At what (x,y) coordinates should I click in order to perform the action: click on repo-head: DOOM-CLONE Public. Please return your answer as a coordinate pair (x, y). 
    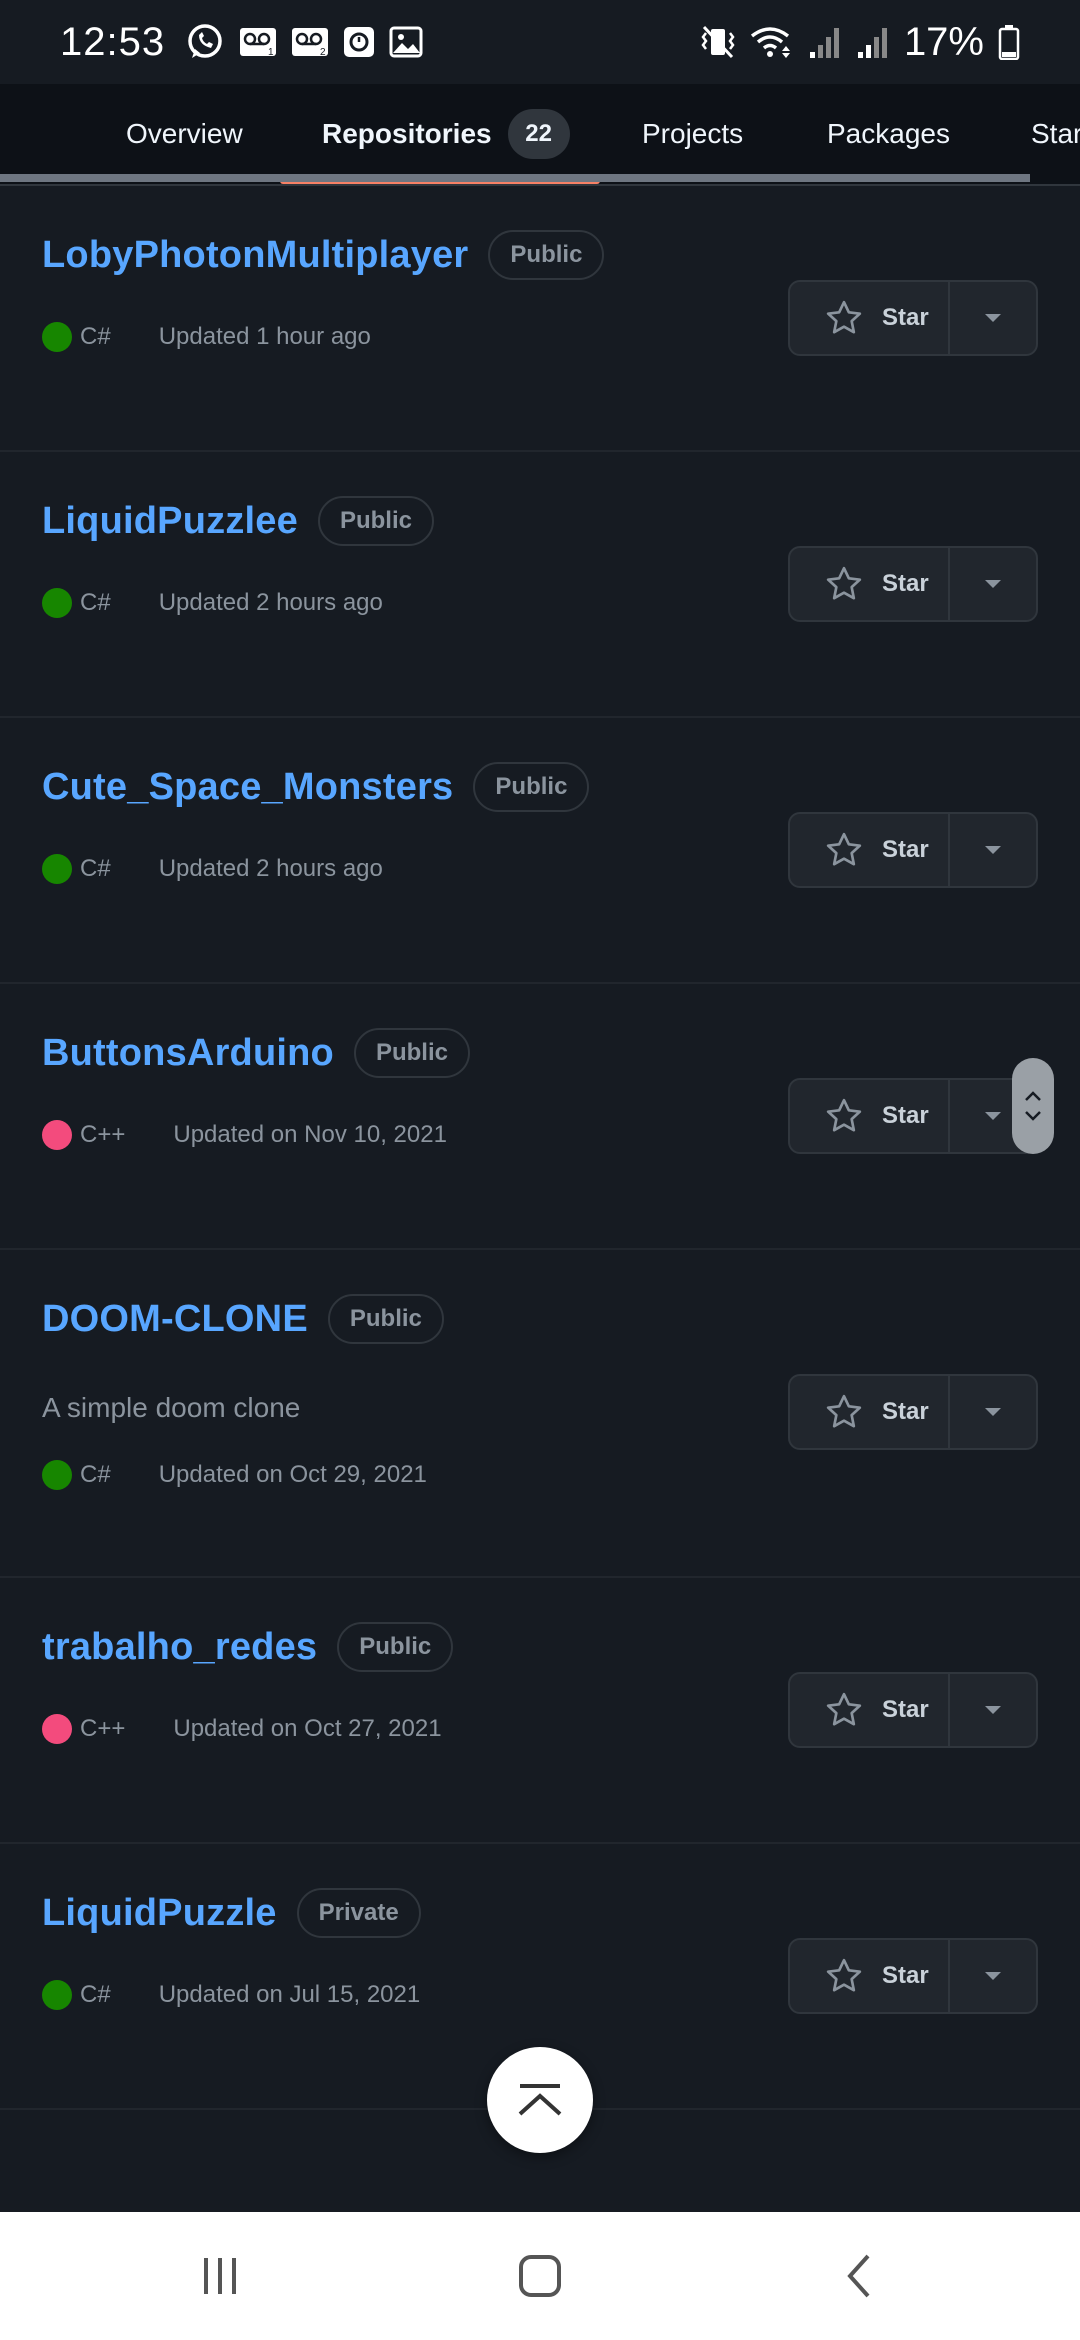
    Looking at the image, I should click on (243, 1319).